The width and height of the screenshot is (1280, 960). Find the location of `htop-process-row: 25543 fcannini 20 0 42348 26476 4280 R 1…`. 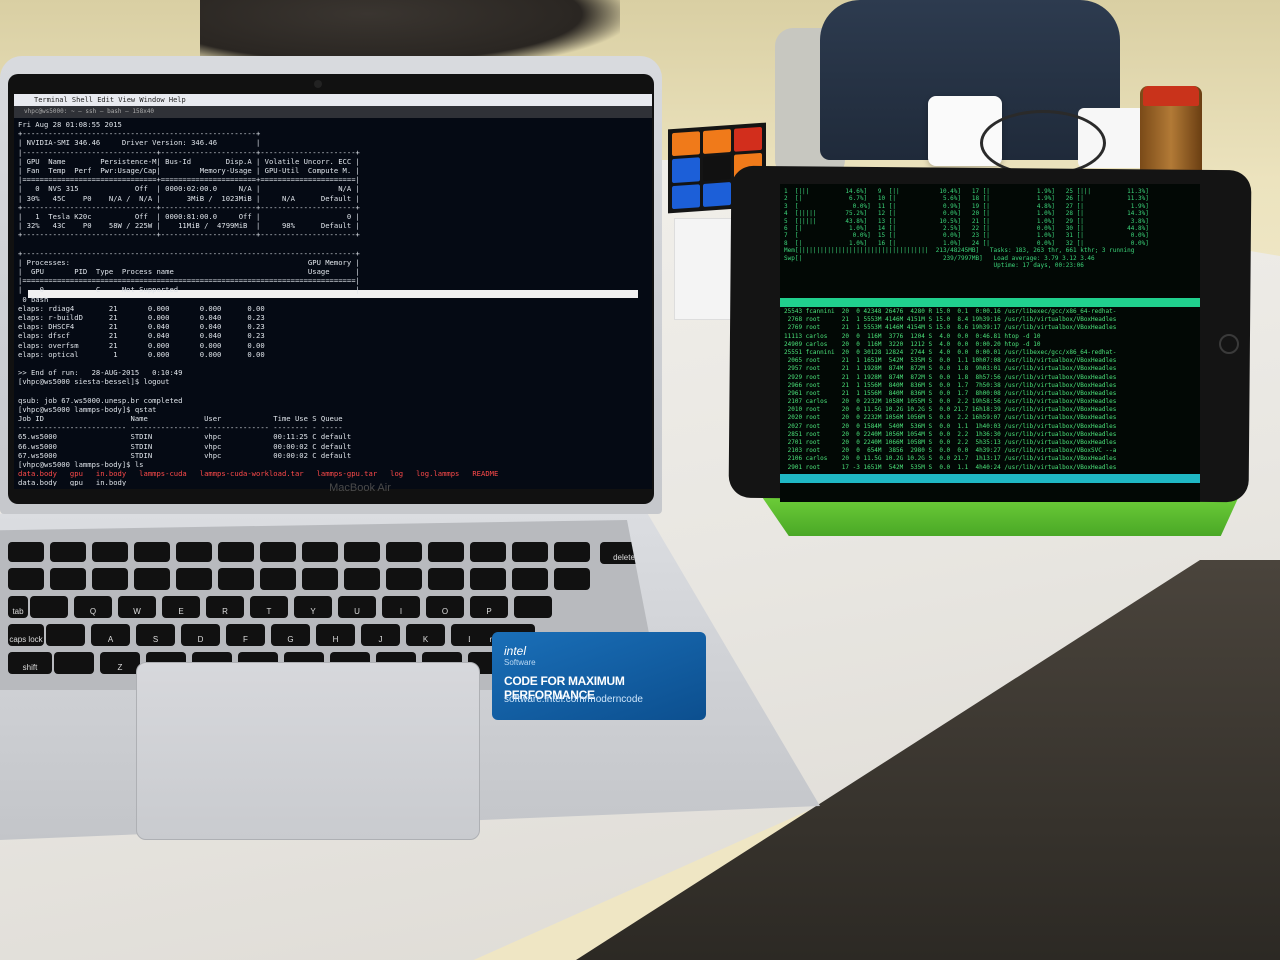

htop-process-row: 25543 fcannini 20 0 42348 26476 4280 R 1… is located at coordinates (991, 312).